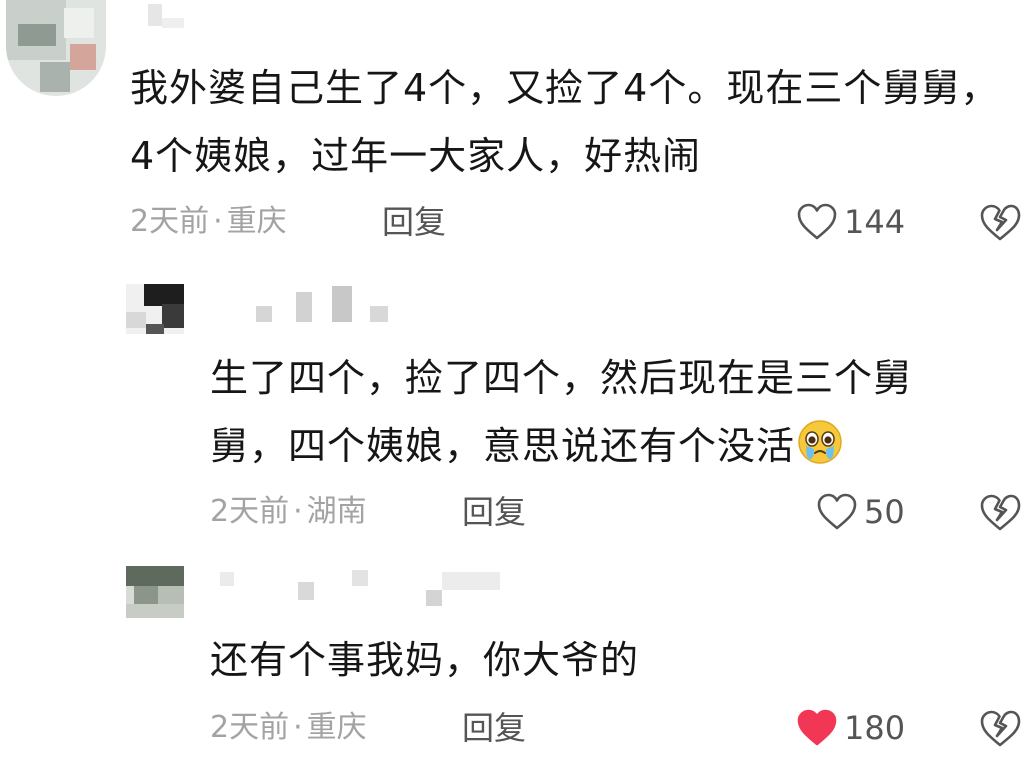 The width and height of the screenshot is (1024, 758). I want to click on like-button: 180, so click(850, 728).